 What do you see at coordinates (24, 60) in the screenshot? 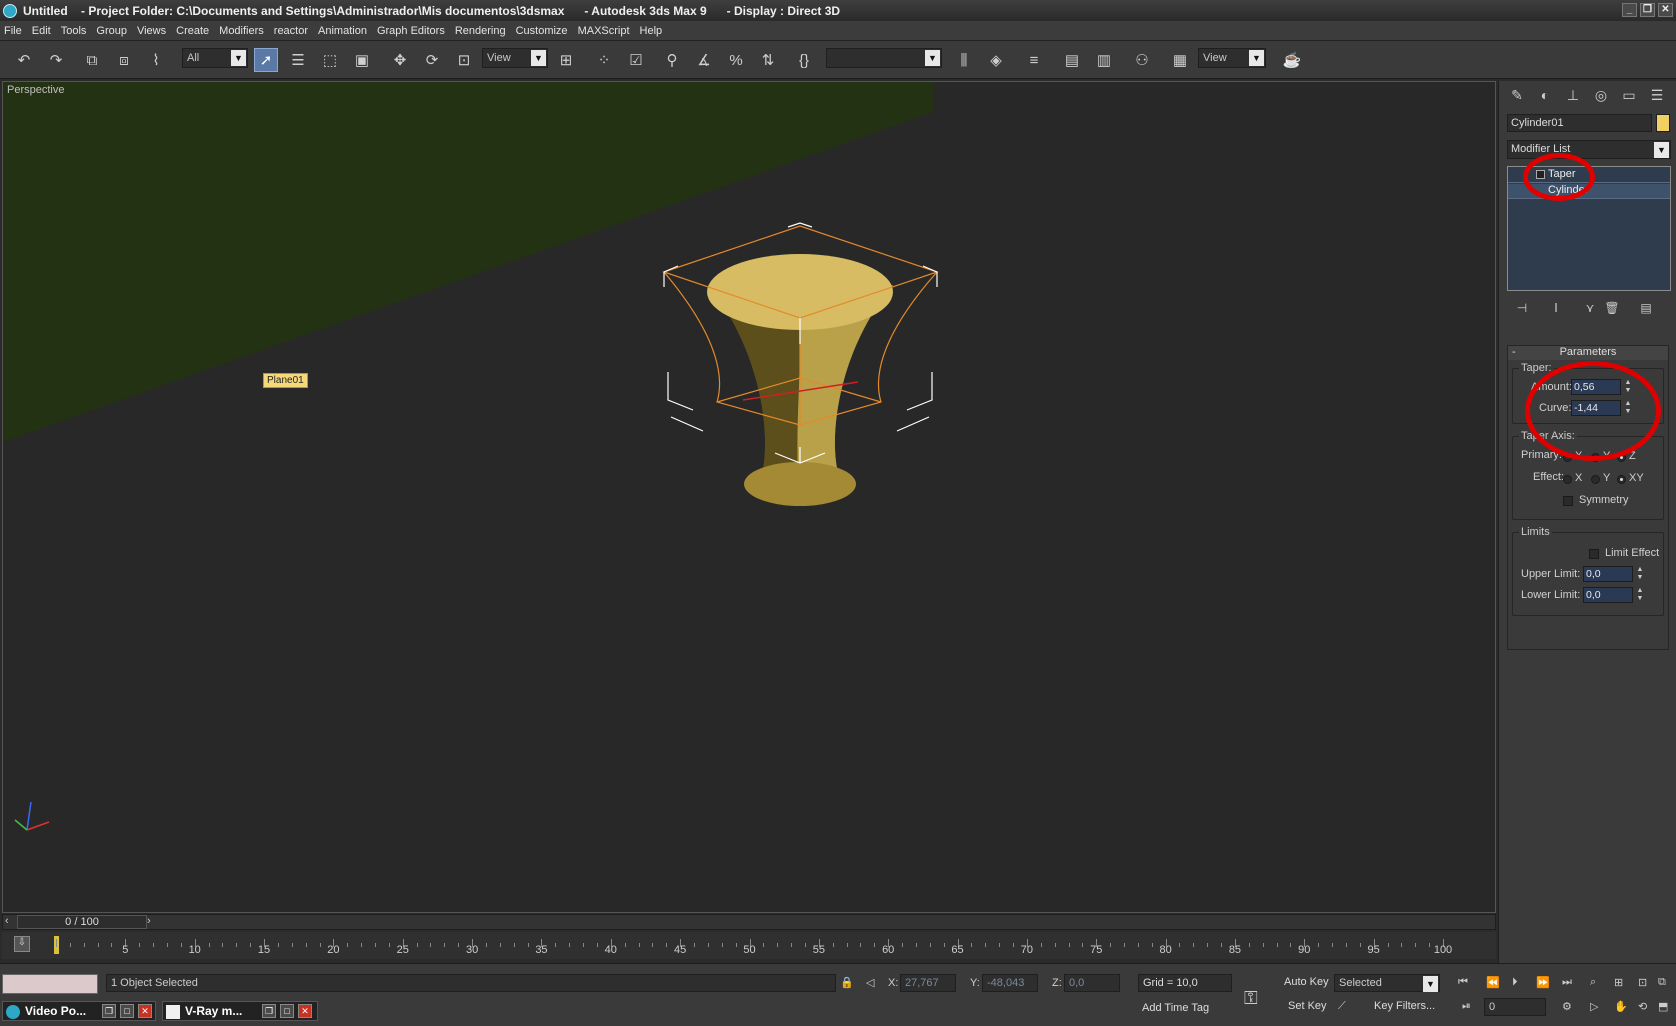
I see `undo-icon: ↶` at bounding box center [24, 60].